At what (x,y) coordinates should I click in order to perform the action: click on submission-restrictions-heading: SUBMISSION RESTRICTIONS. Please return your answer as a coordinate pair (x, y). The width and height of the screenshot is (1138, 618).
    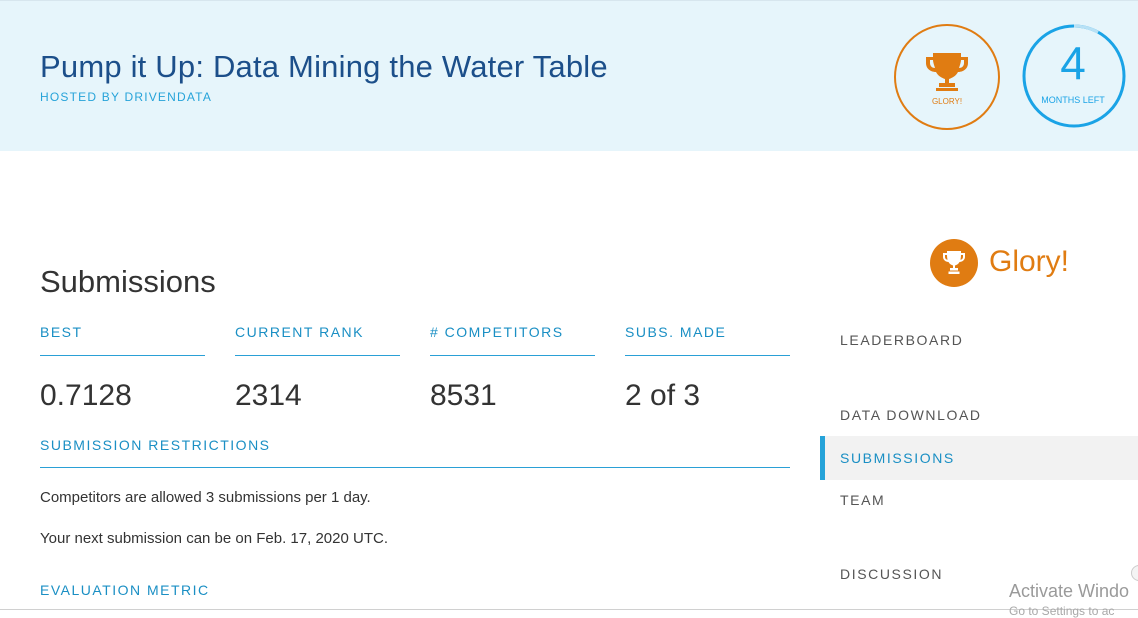
    Looking at the image, I should click on (415, 452).